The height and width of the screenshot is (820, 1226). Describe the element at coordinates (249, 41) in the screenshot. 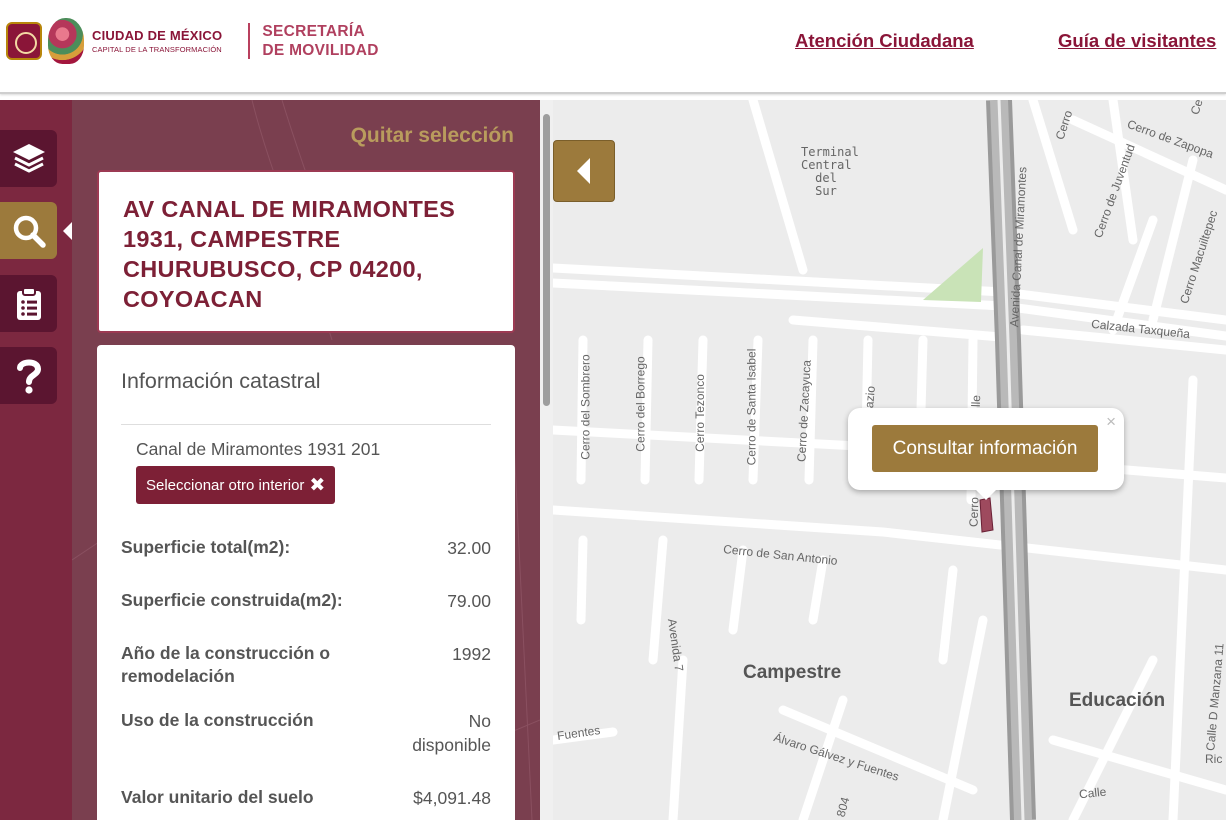

I see `header-divider` at that location.